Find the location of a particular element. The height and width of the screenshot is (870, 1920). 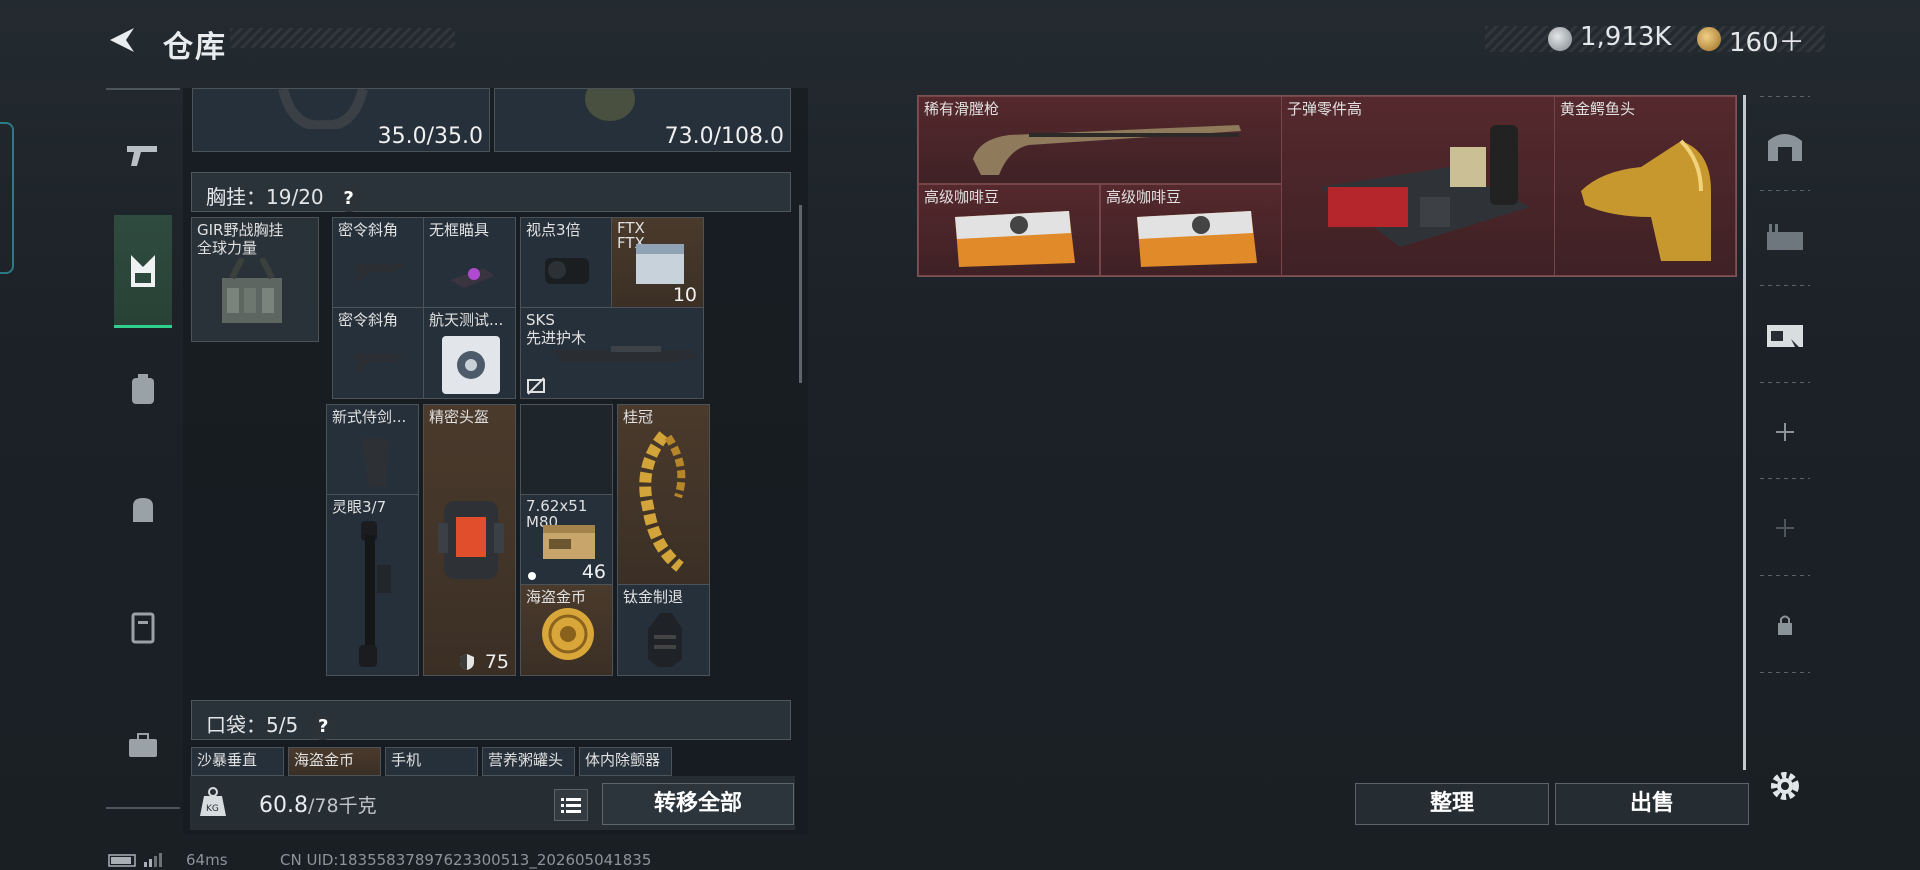

rail-chest-rig-tab is located at coordinates (143, 271).